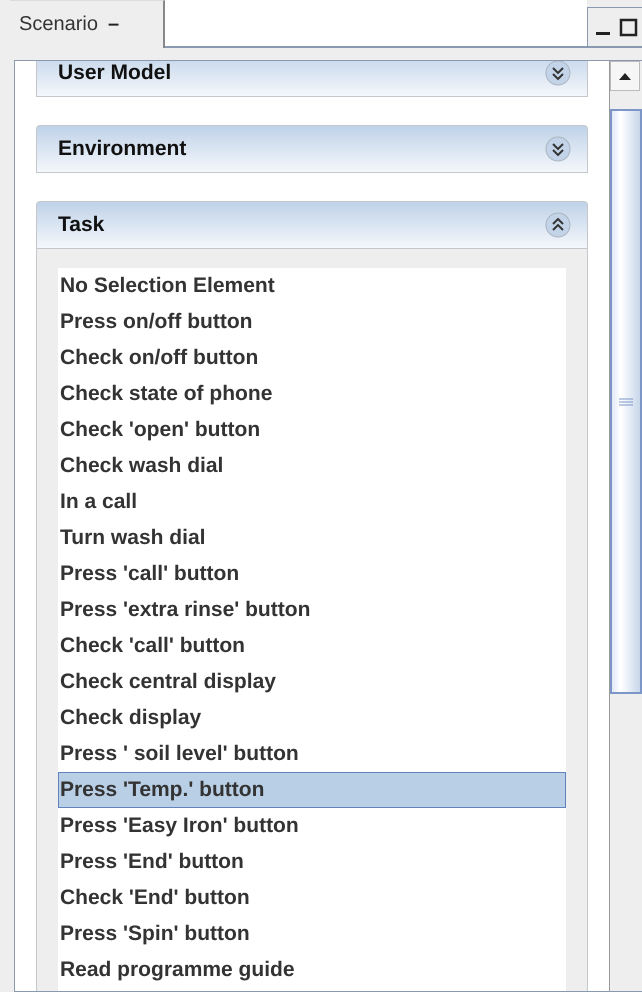  I want to click on task-item: Check on/off button, so click(312, 358).